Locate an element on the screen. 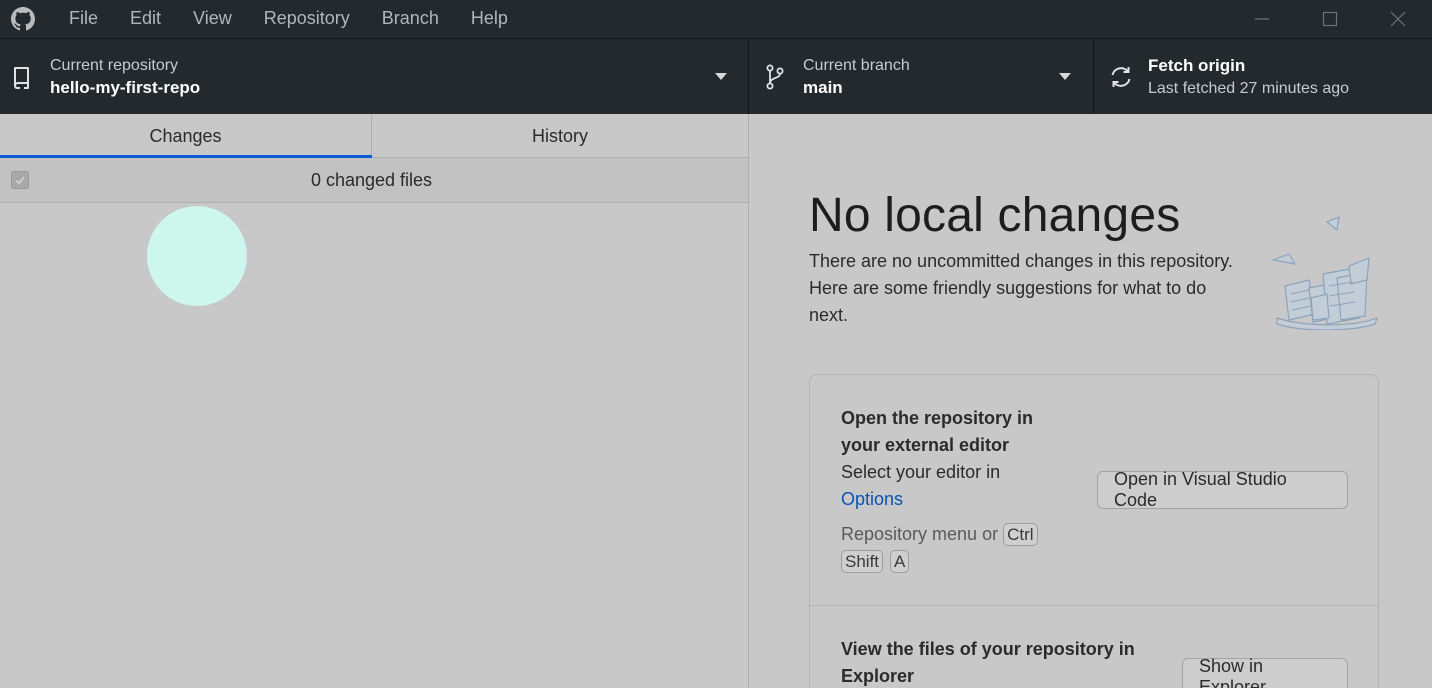 This screenshot has width=1432, height=688. title-bar: File Edit View Repository Branch Help is located at coordinates (716, 19).